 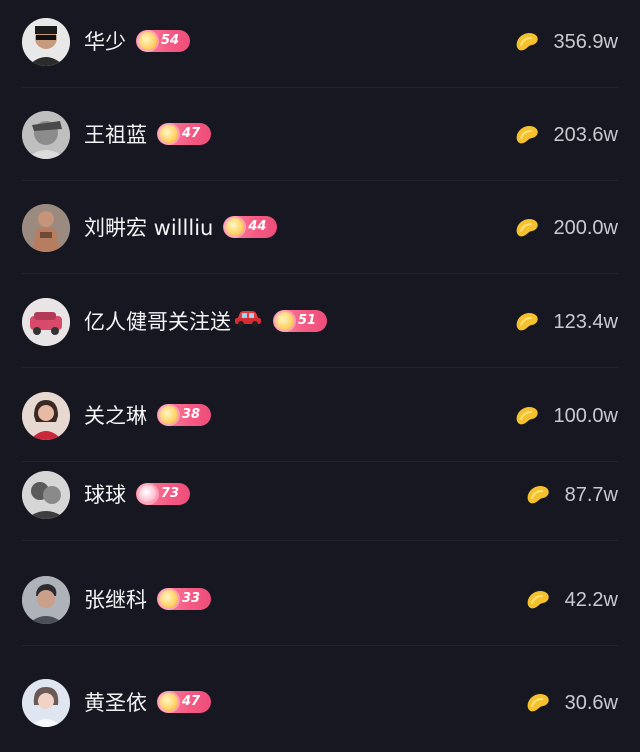 I want to click on gift-score: 203.6w, so click(x=566, y=135).